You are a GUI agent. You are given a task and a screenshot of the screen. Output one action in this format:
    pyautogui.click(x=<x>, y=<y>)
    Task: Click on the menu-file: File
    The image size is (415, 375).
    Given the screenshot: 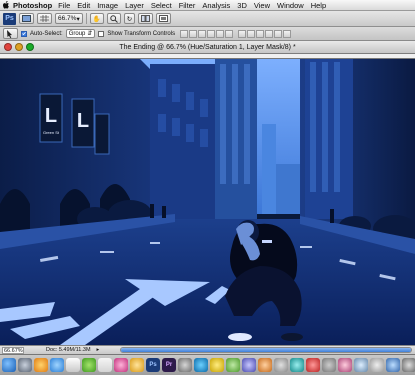 What is the action you would take?
    pyautogui.click(x=64, y=5)
    